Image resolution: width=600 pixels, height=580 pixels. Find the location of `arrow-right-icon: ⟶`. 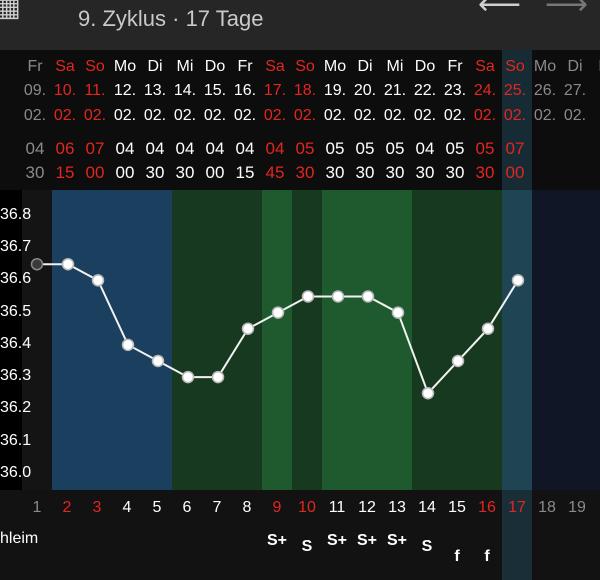

arrow-right-icon: ⟶ is located at coordinates (566, 10).